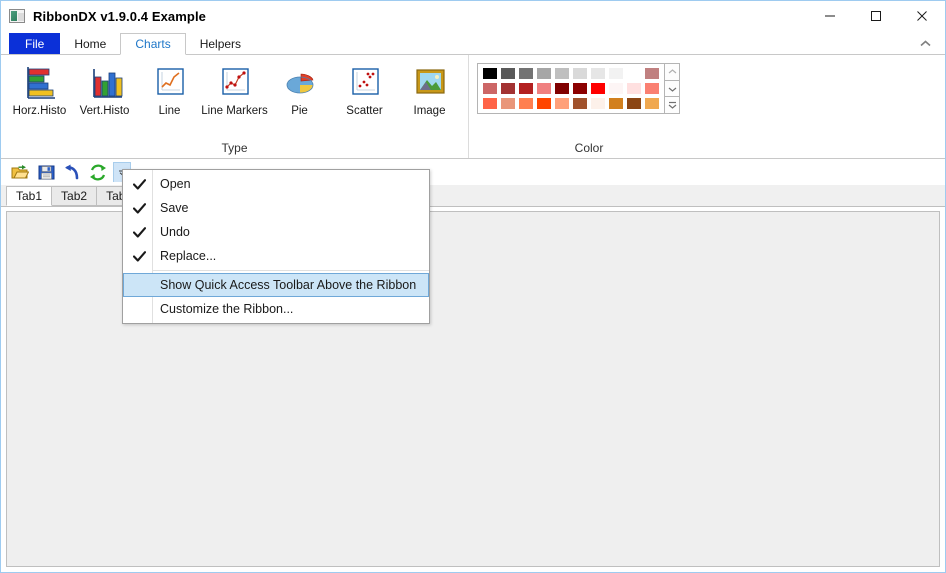  I want to click on color-gallery, so click(578, 88).